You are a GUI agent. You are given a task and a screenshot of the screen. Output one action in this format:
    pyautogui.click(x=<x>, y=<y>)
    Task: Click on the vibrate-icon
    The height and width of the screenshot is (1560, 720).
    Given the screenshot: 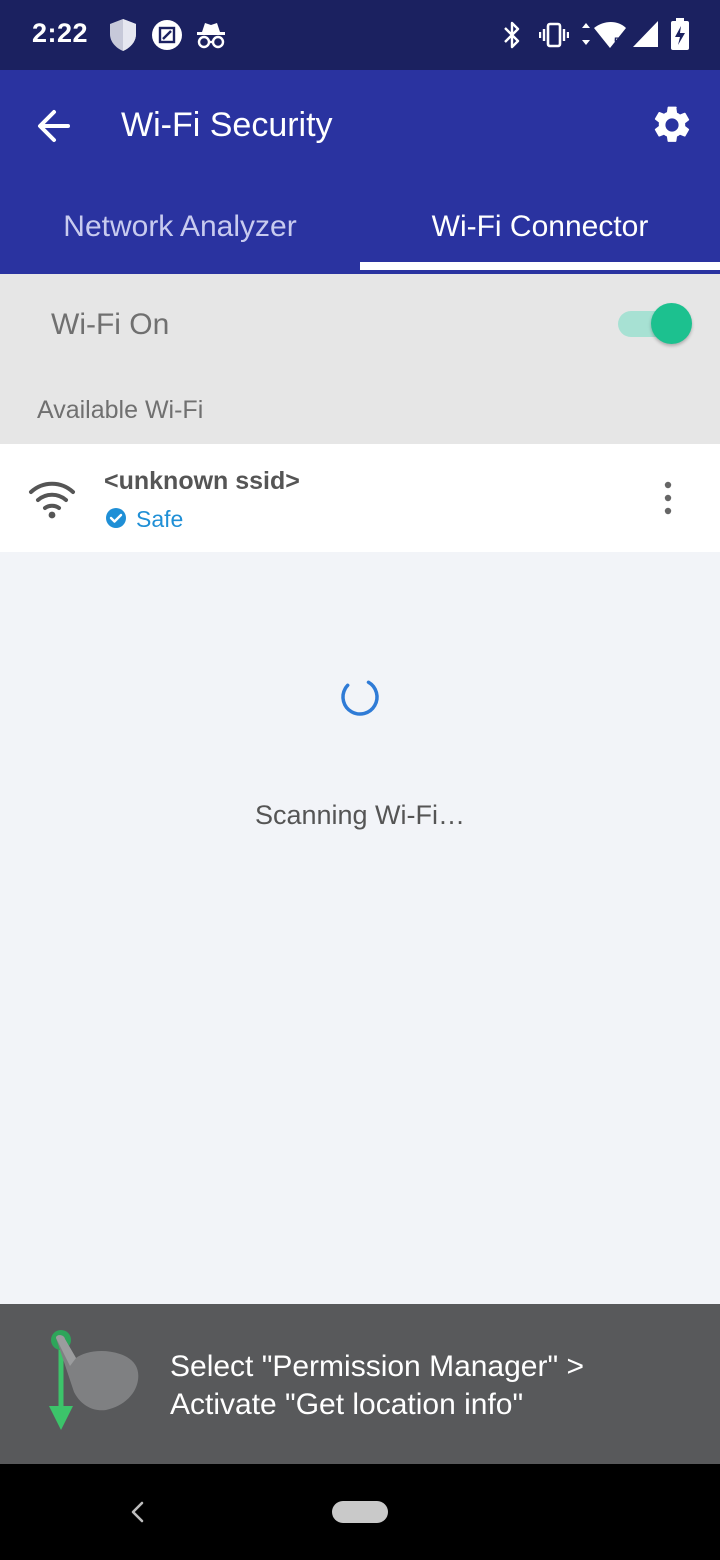 What is the action you would take?
    pyautogui.click(x=554, y=35)
    